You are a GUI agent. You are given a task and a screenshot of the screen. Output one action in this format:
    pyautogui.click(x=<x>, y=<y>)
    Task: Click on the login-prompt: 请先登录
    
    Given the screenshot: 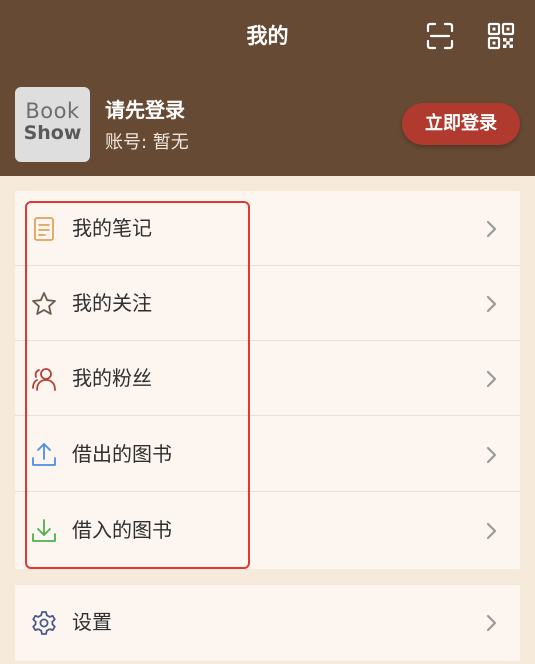 What is the action you would take?
    pyautogui.click(x=145, y=108)
    